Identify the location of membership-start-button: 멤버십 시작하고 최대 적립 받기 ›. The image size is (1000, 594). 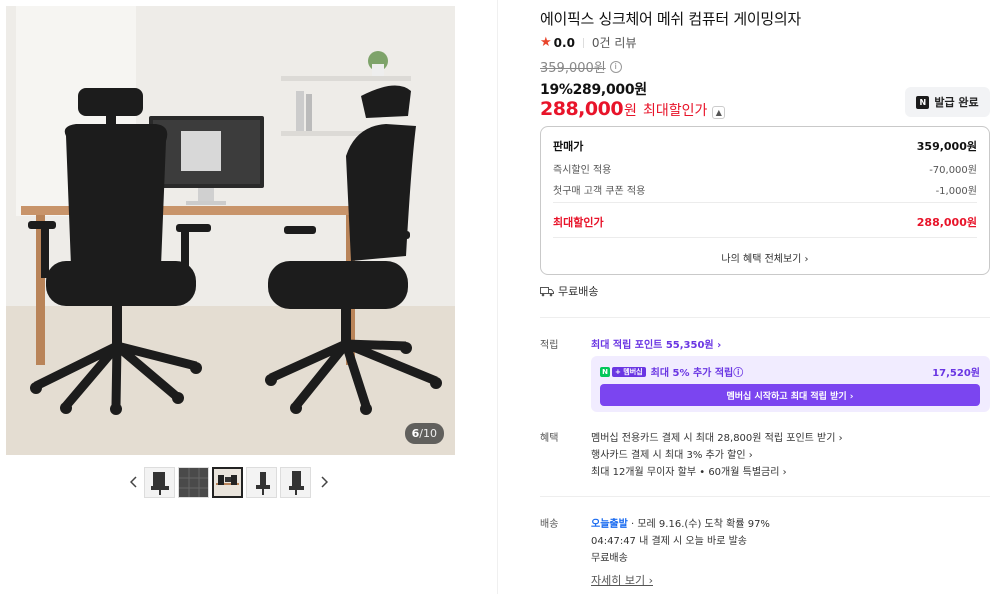
(790, 395).